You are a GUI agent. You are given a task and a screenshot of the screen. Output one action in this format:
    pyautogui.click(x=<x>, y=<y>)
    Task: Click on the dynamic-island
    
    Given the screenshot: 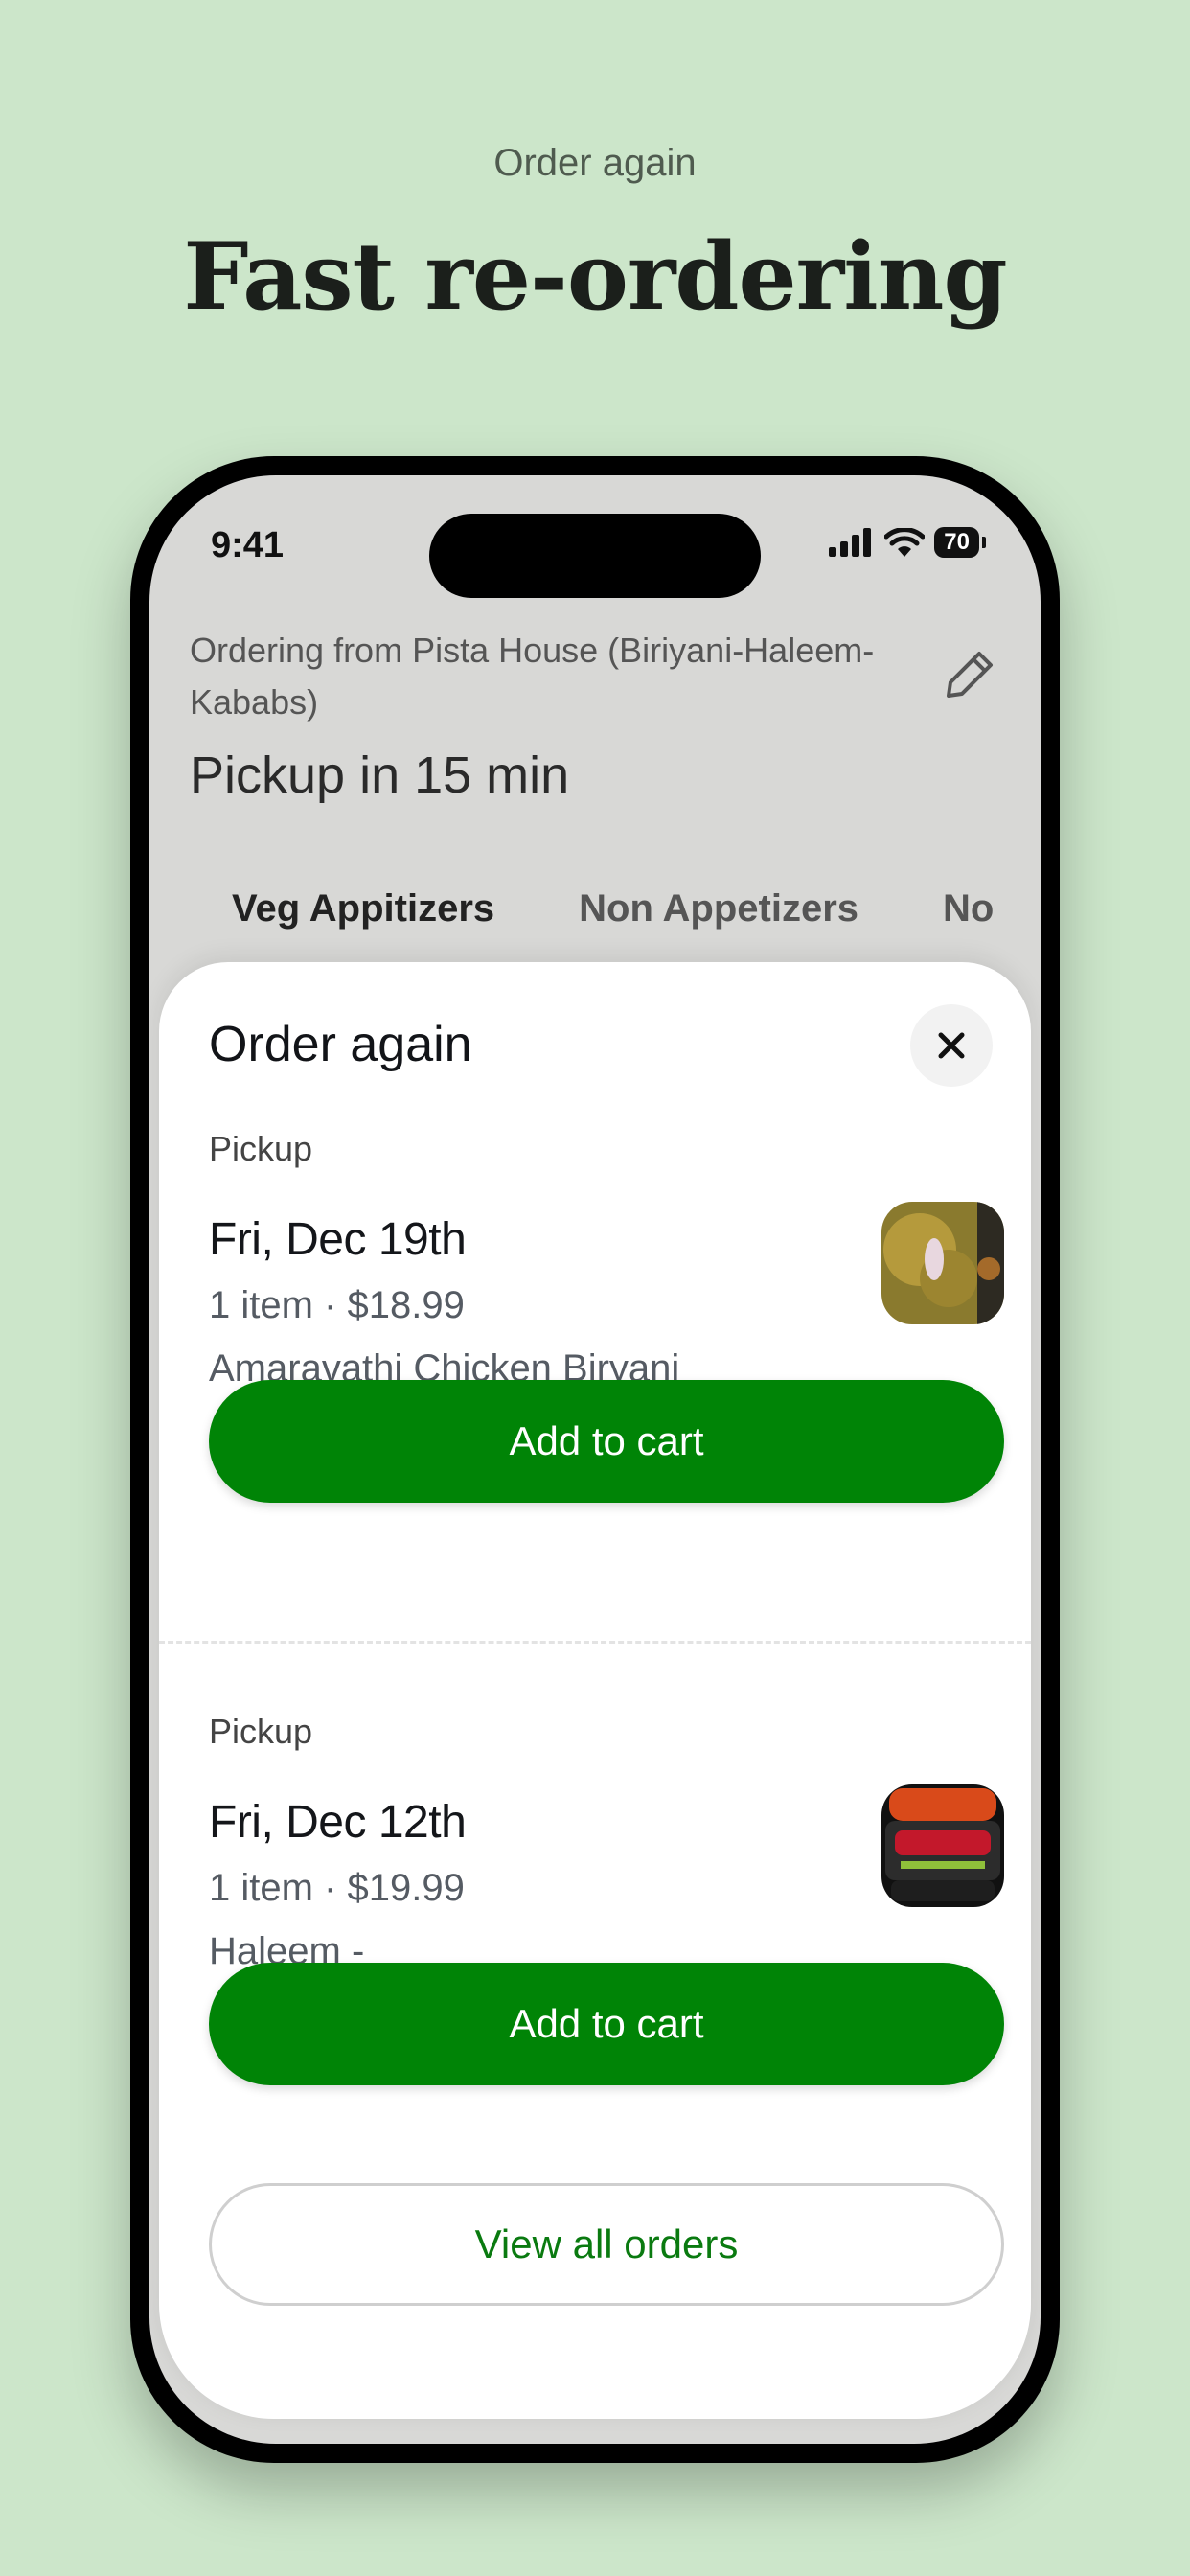 What is the action you would take?
    pyautogui.click(x=595, y=556)
    